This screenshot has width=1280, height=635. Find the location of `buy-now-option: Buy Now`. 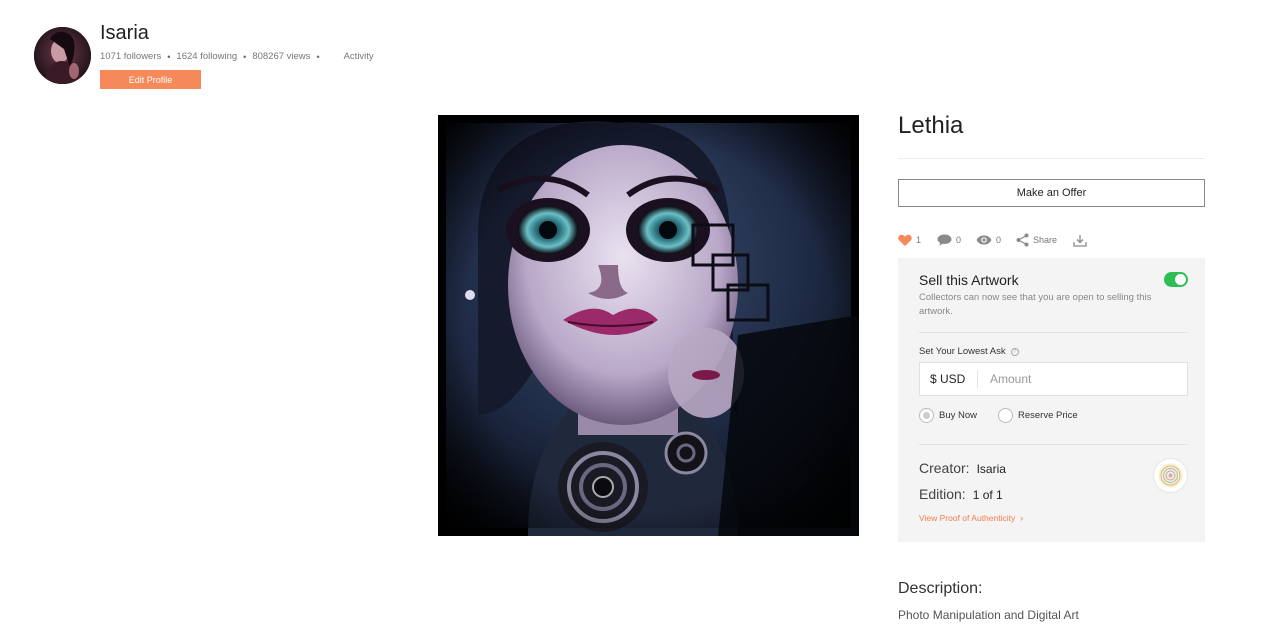

buy-now-option: Buy Now is located at coordinates (948, 415).